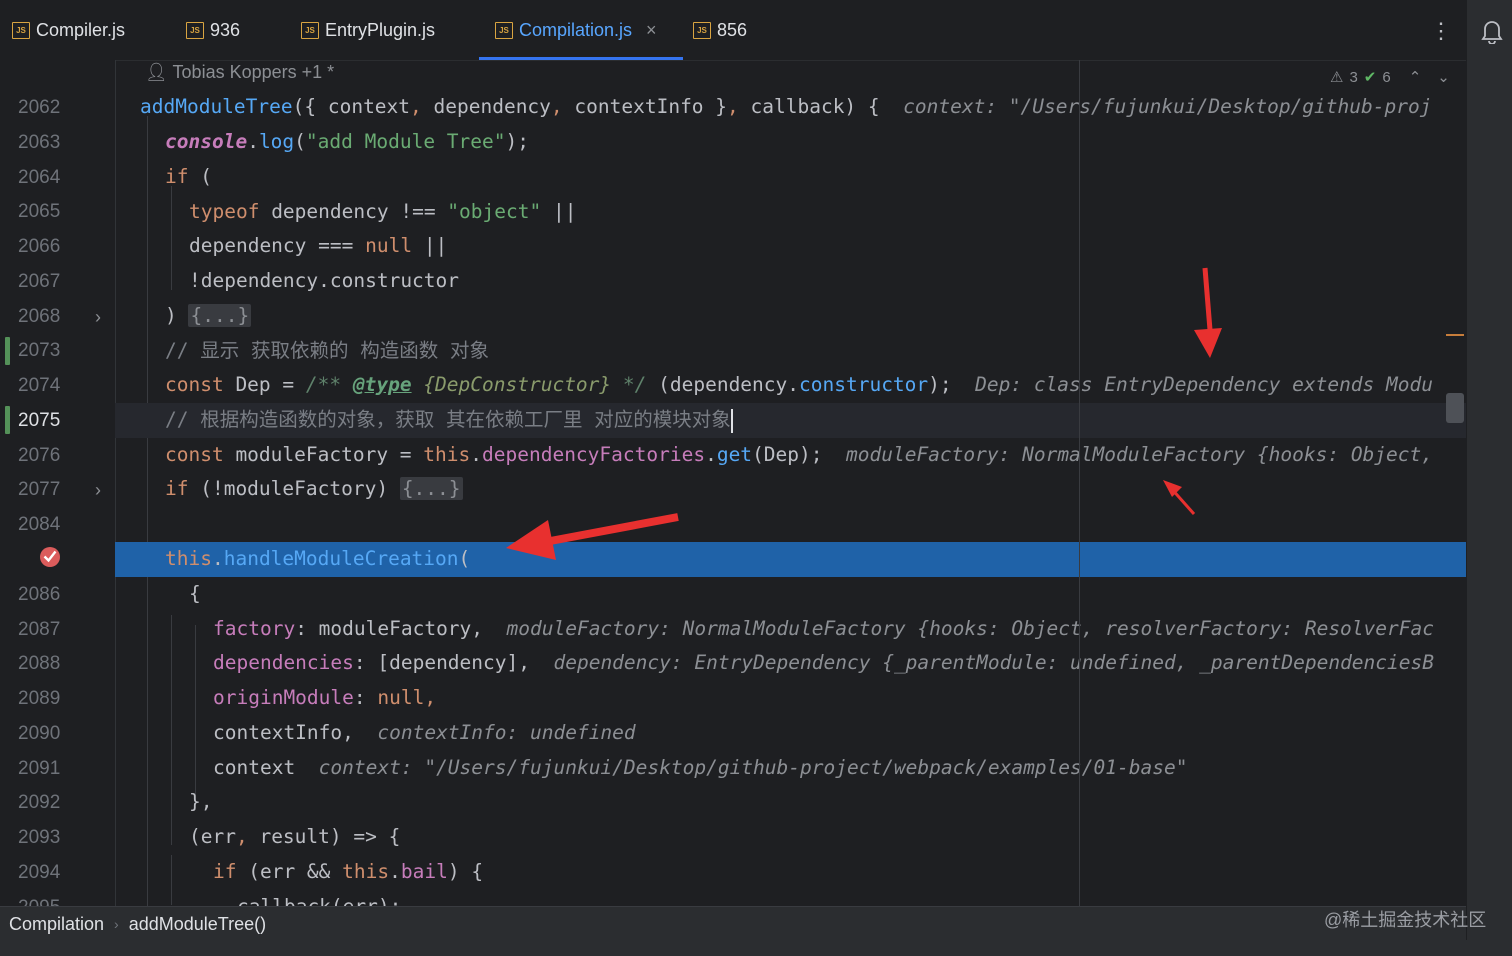 The width and height of the screenshot is (1512, 956). Describe the element at coordinates (239, 72) in the screenshot. I see `code-author-hint: 👤︎ Tobias Koppers +1 *` at that location.